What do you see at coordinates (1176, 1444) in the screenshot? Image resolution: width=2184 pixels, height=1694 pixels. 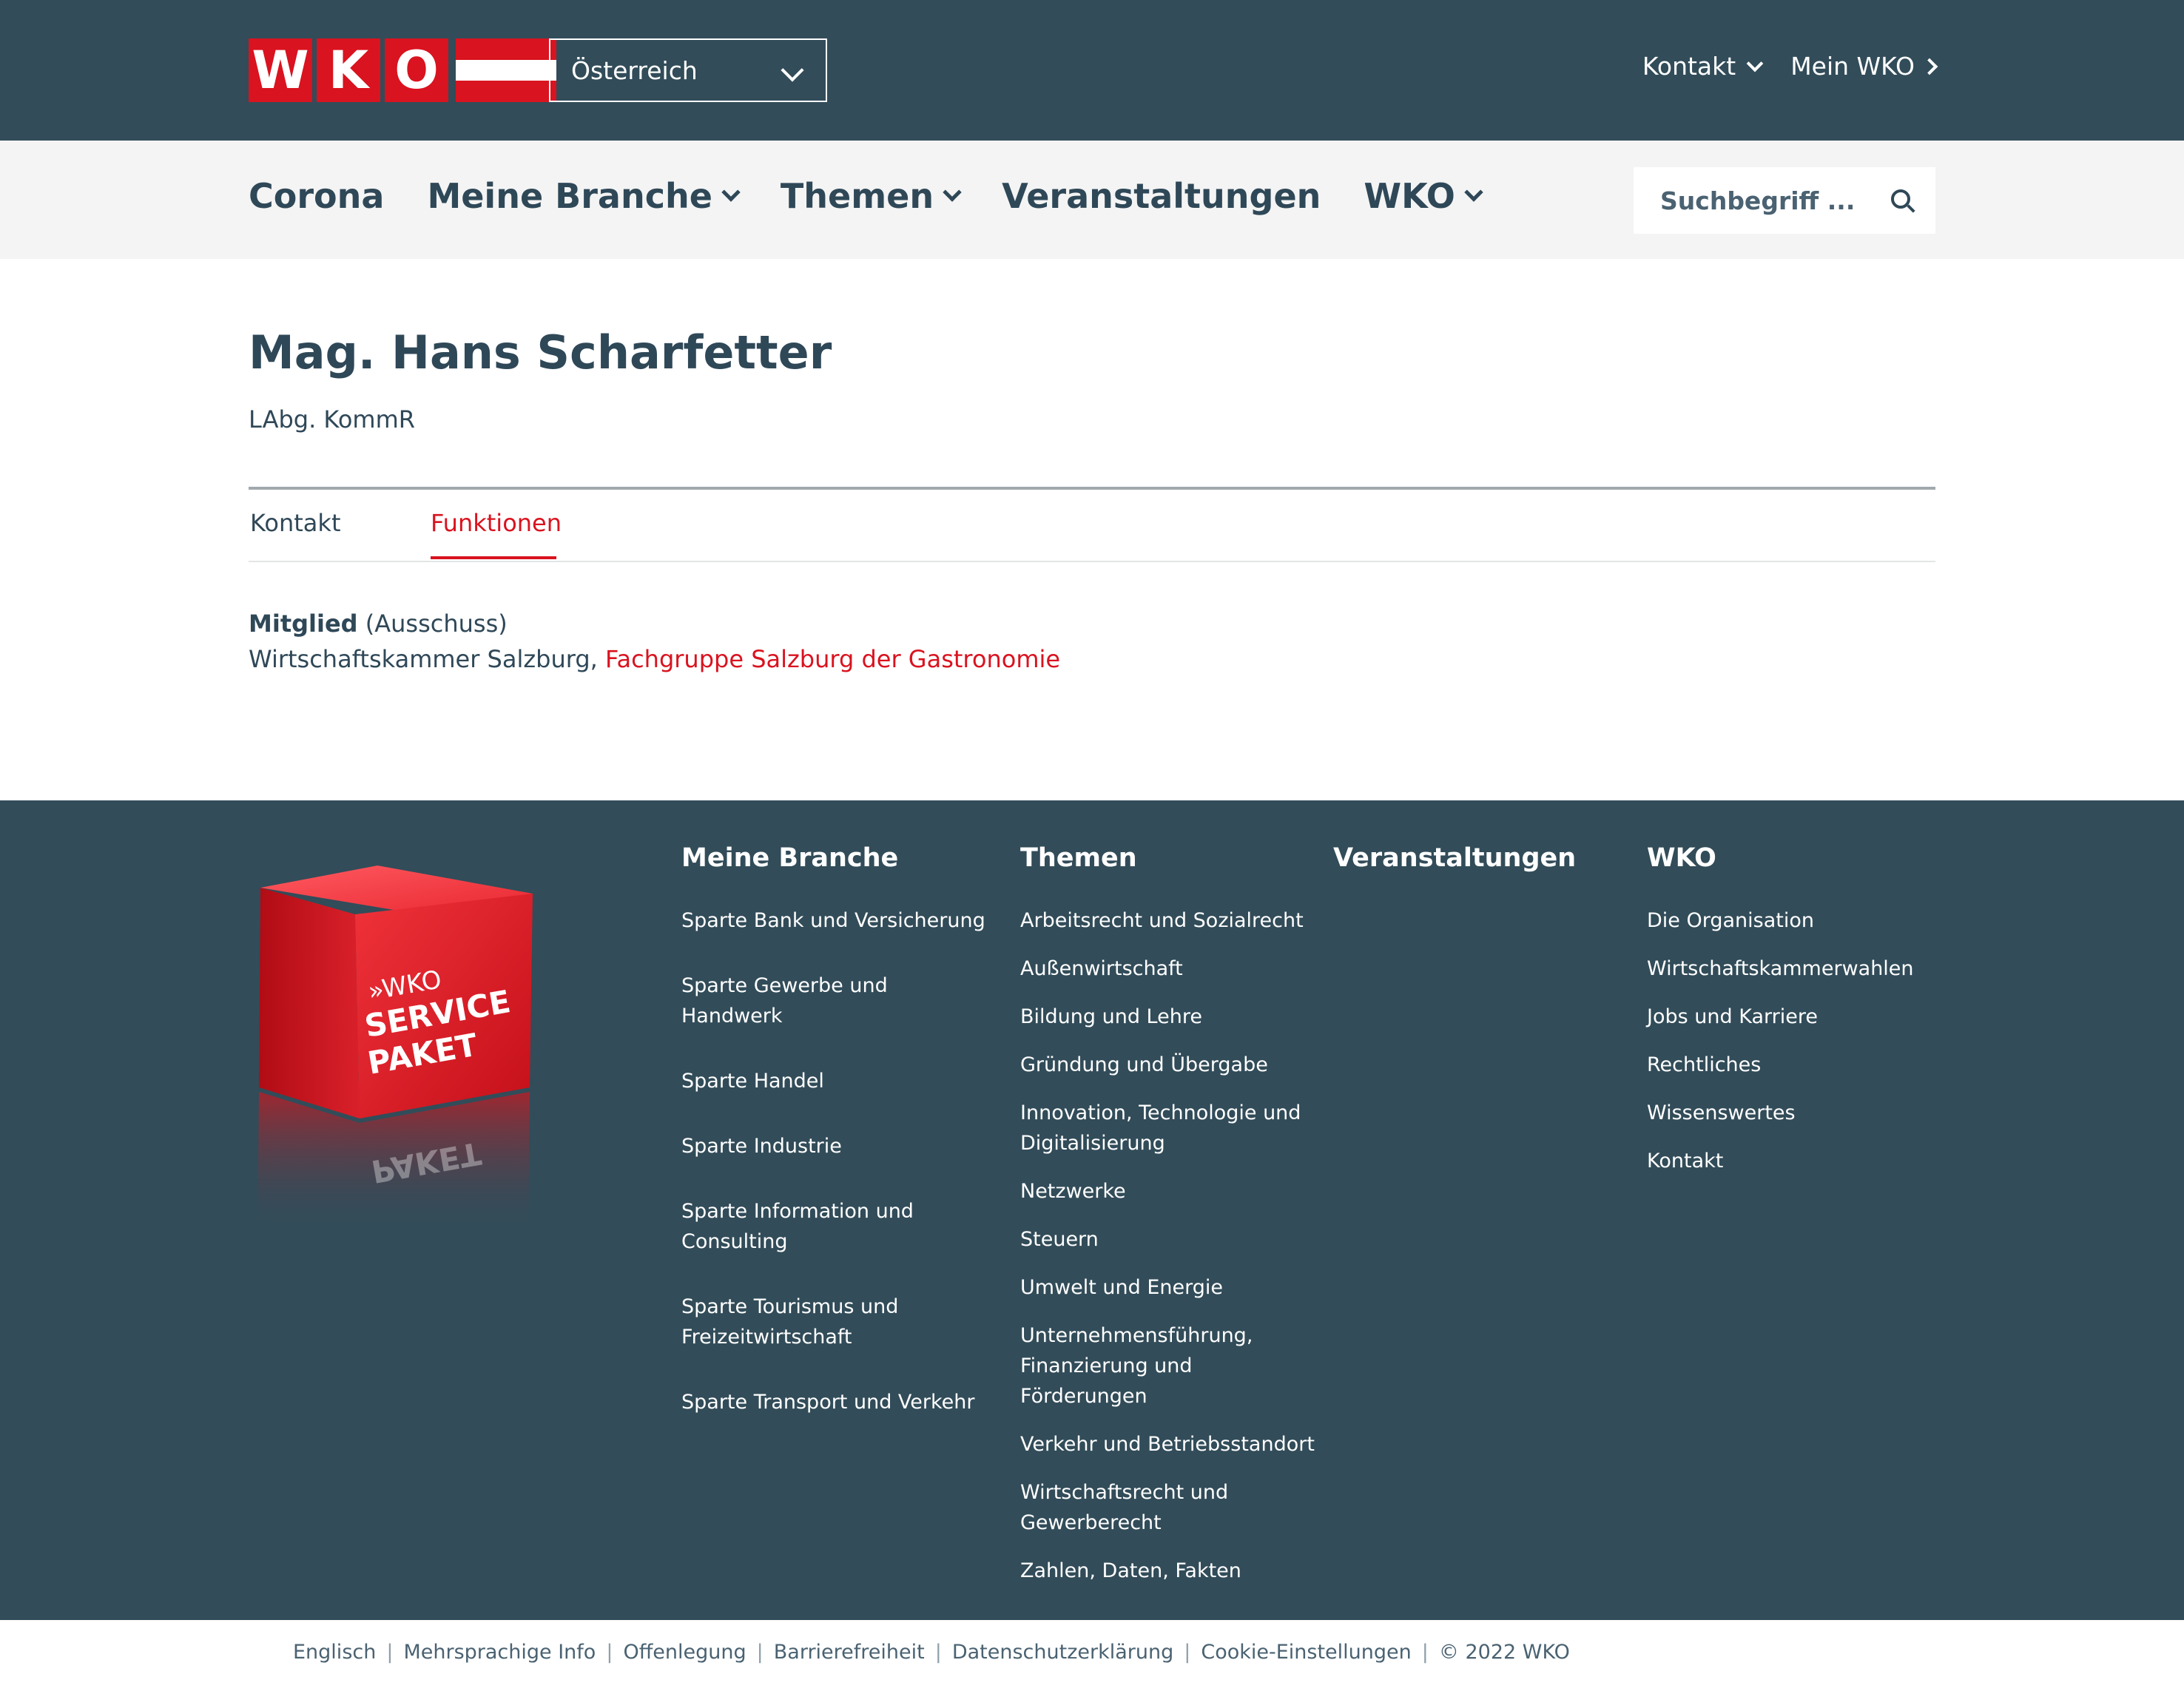 I see `footer-link: Verkehr und Betriebsstandort` at bounding box center [1176, 1444].